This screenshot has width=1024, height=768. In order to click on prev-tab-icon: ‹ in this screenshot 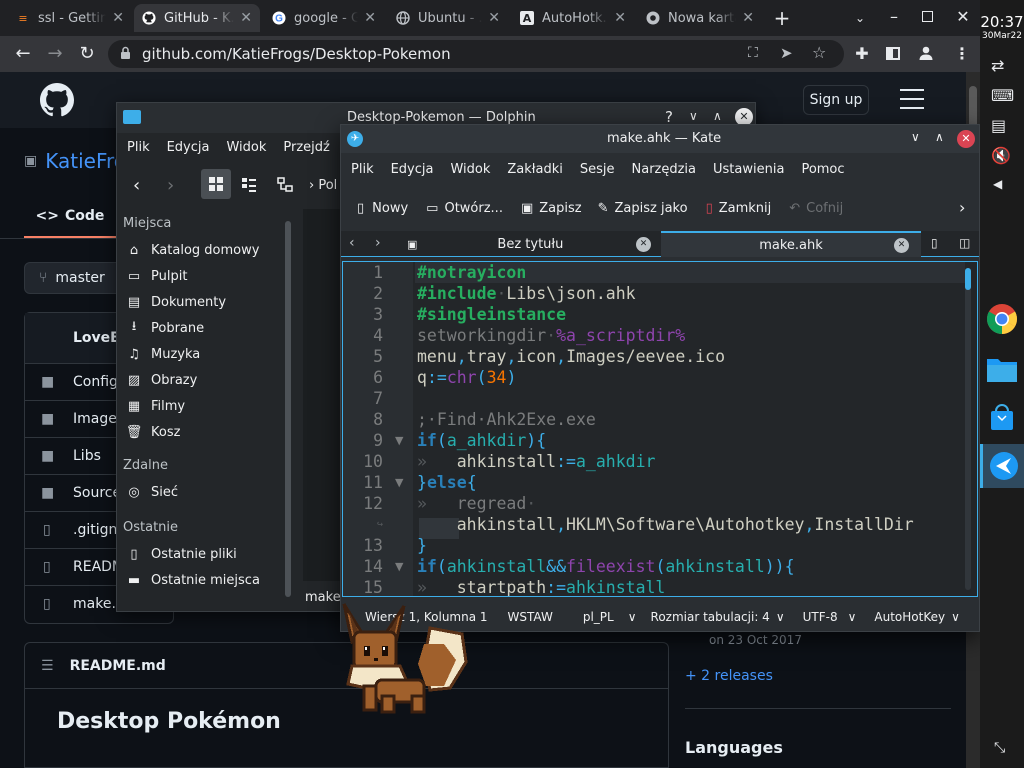, I will do `click(352, 243)`.